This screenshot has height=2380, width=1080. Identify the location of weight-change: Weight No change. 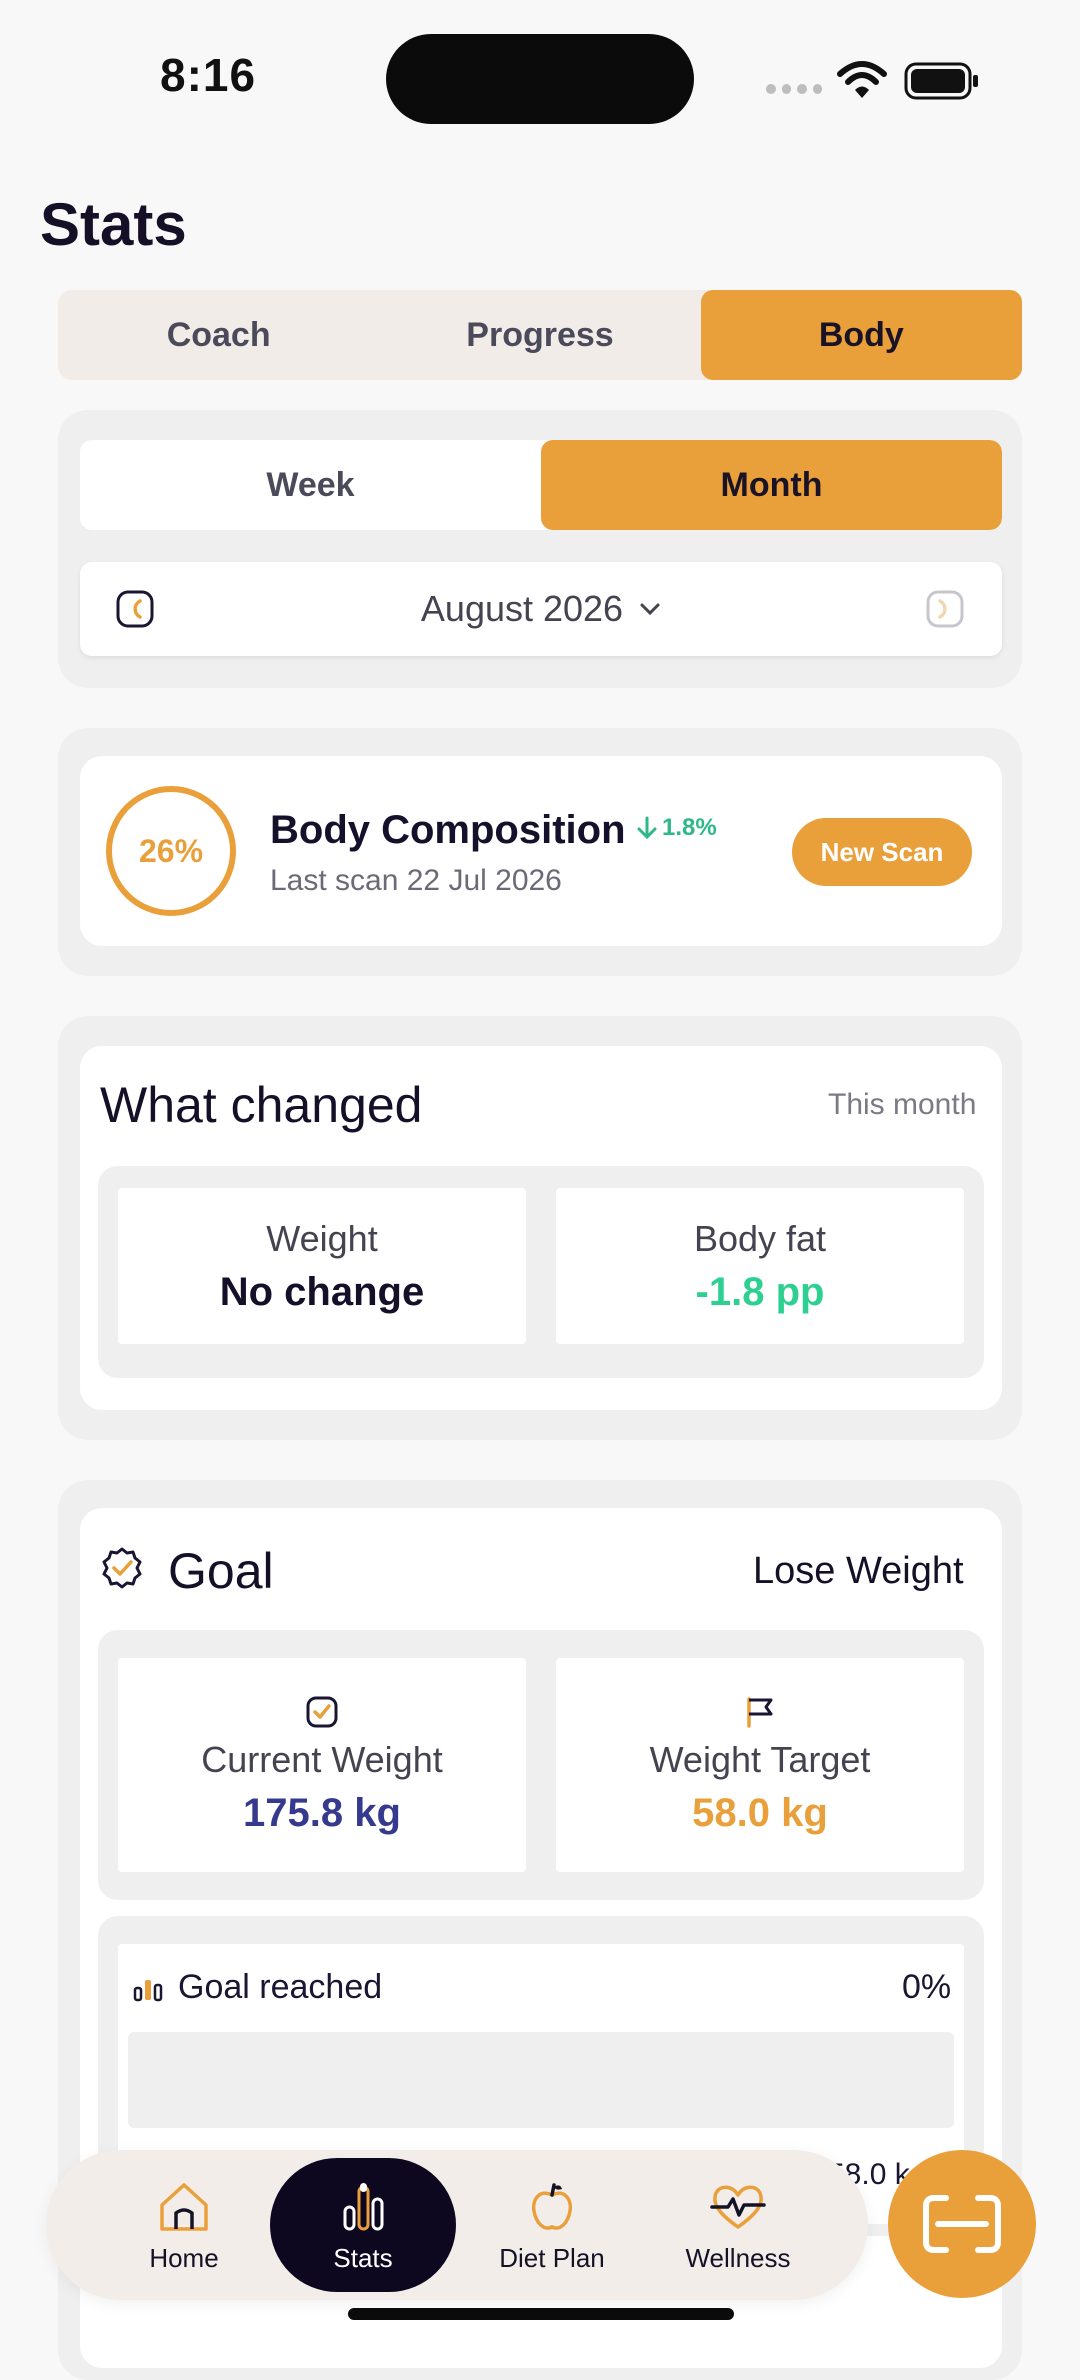
(322, 1266).